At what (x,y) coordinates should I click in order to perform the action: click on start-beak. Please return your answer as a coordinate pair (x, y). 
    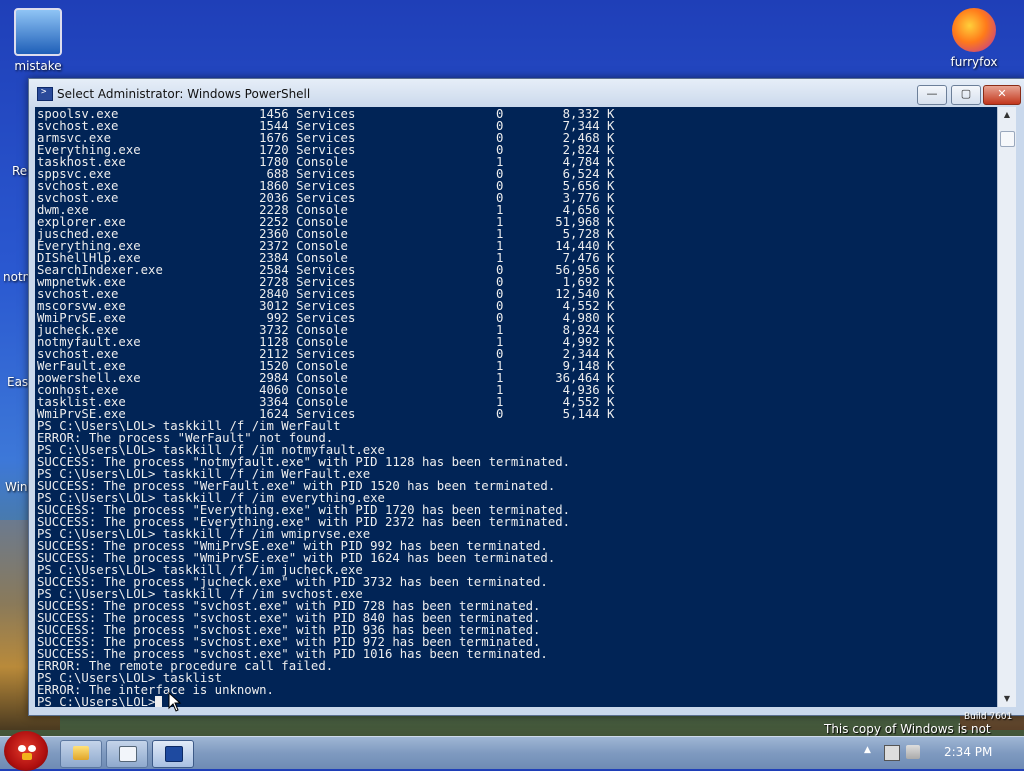
    Looking at the image, I should click on (27, 756).